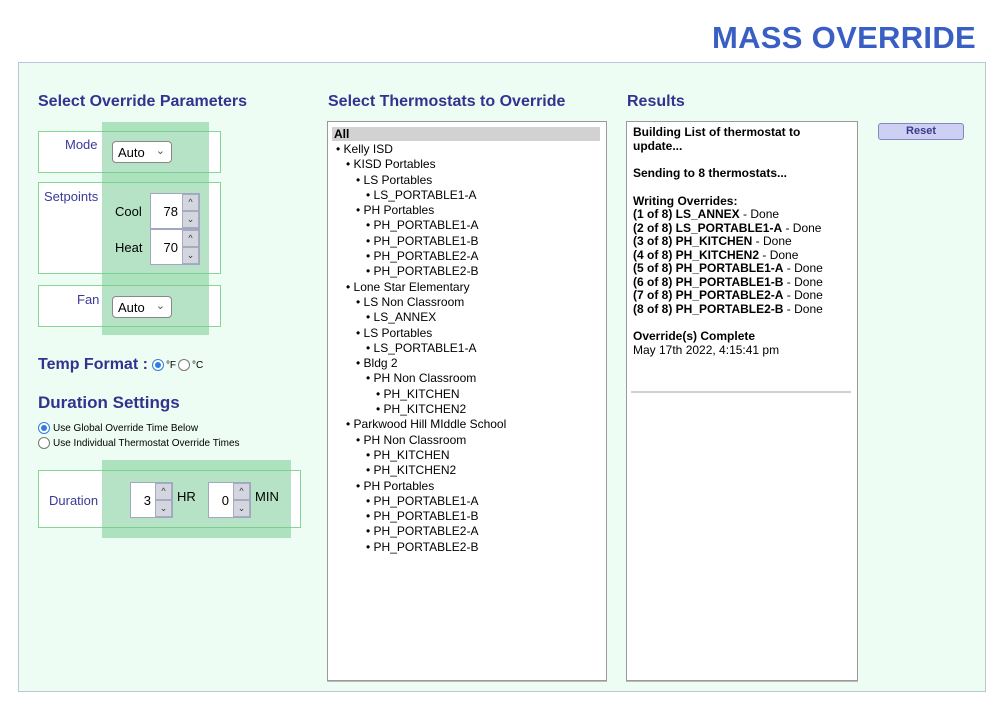  Describe the element at coordinates (190, 255) in the screenshot. I see `heat-decrement-icon: ⌄` at that location.